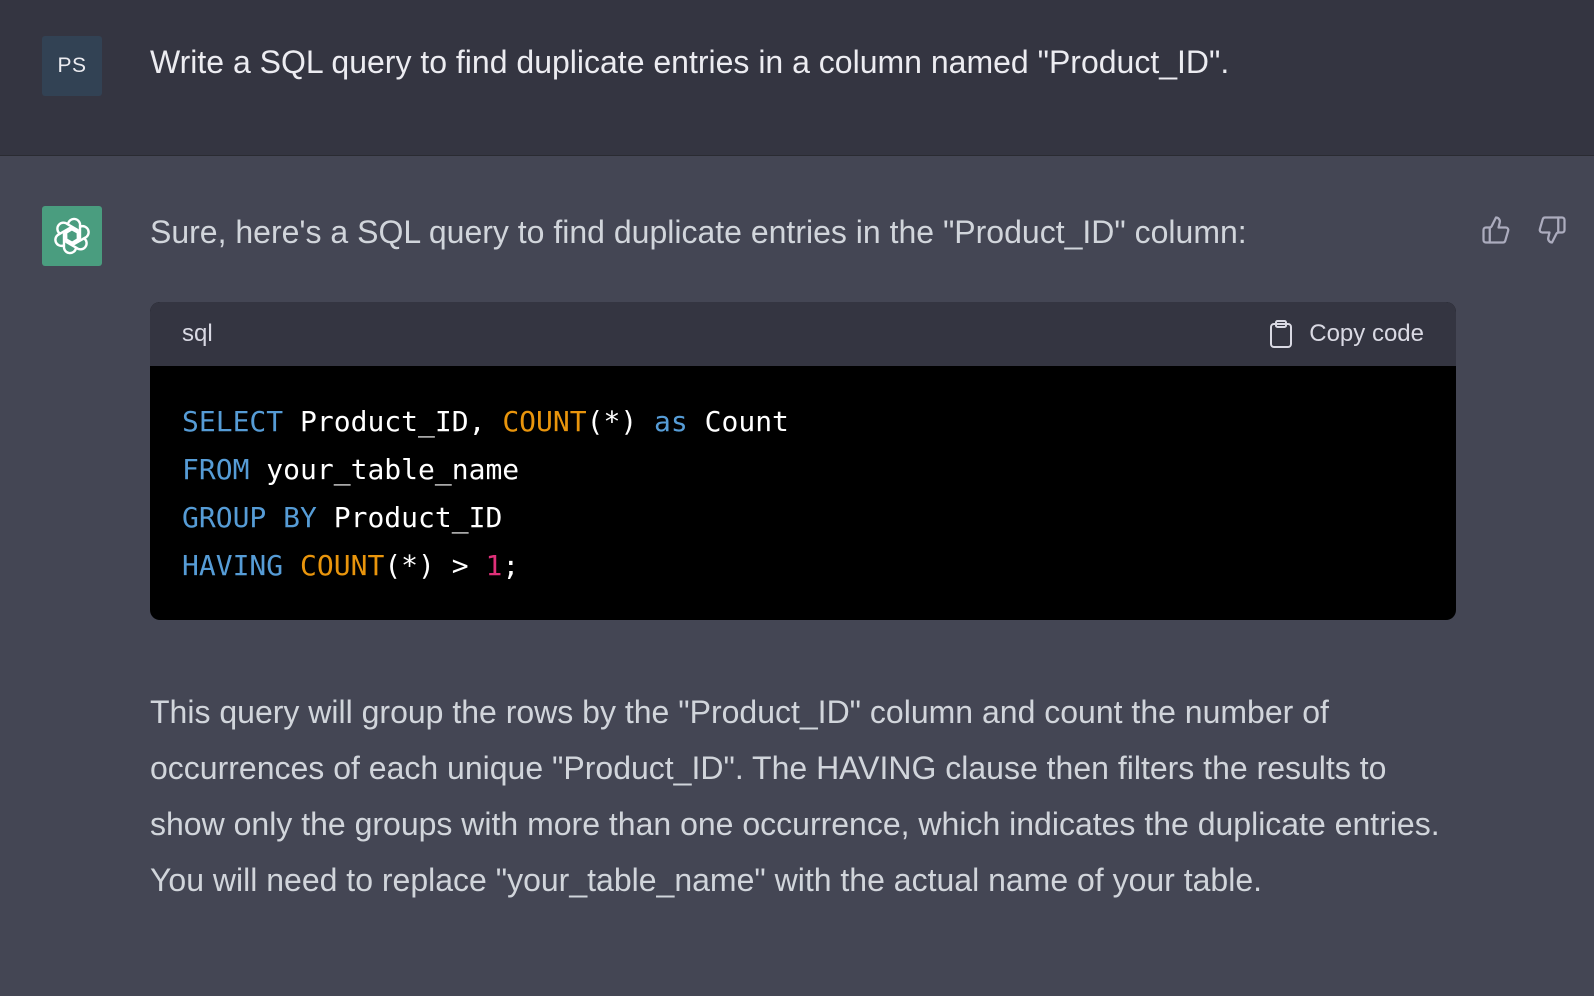 The height and width of the screenshot is (996, 1594). I want to click on code-token: HAVING, so click(233, 565).